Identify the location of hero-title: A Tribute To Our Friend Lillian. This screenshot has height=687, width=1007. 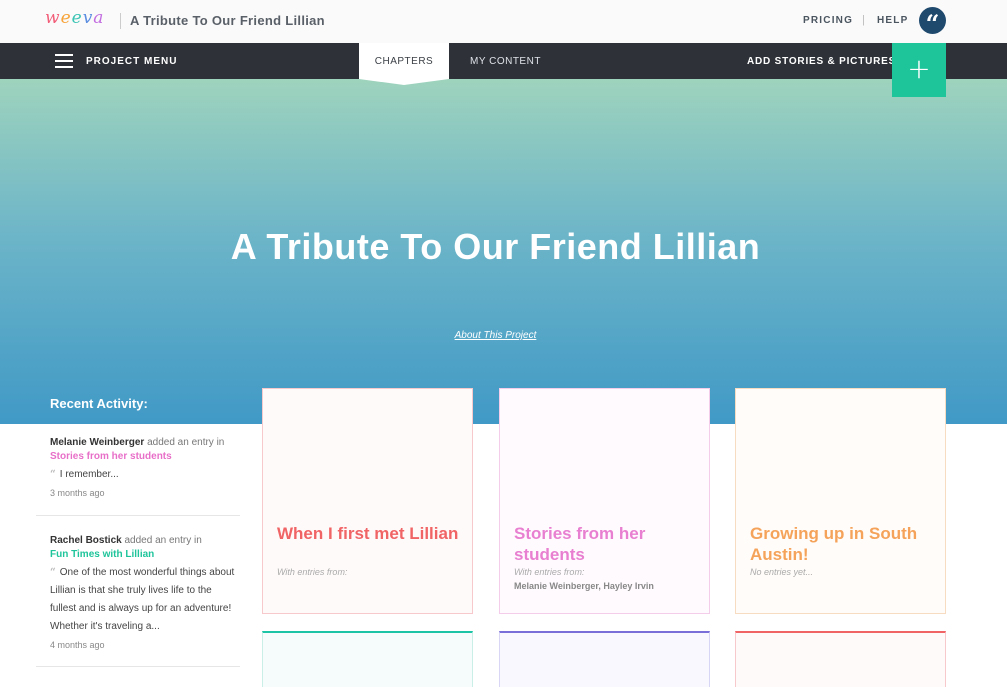
(495, 246).